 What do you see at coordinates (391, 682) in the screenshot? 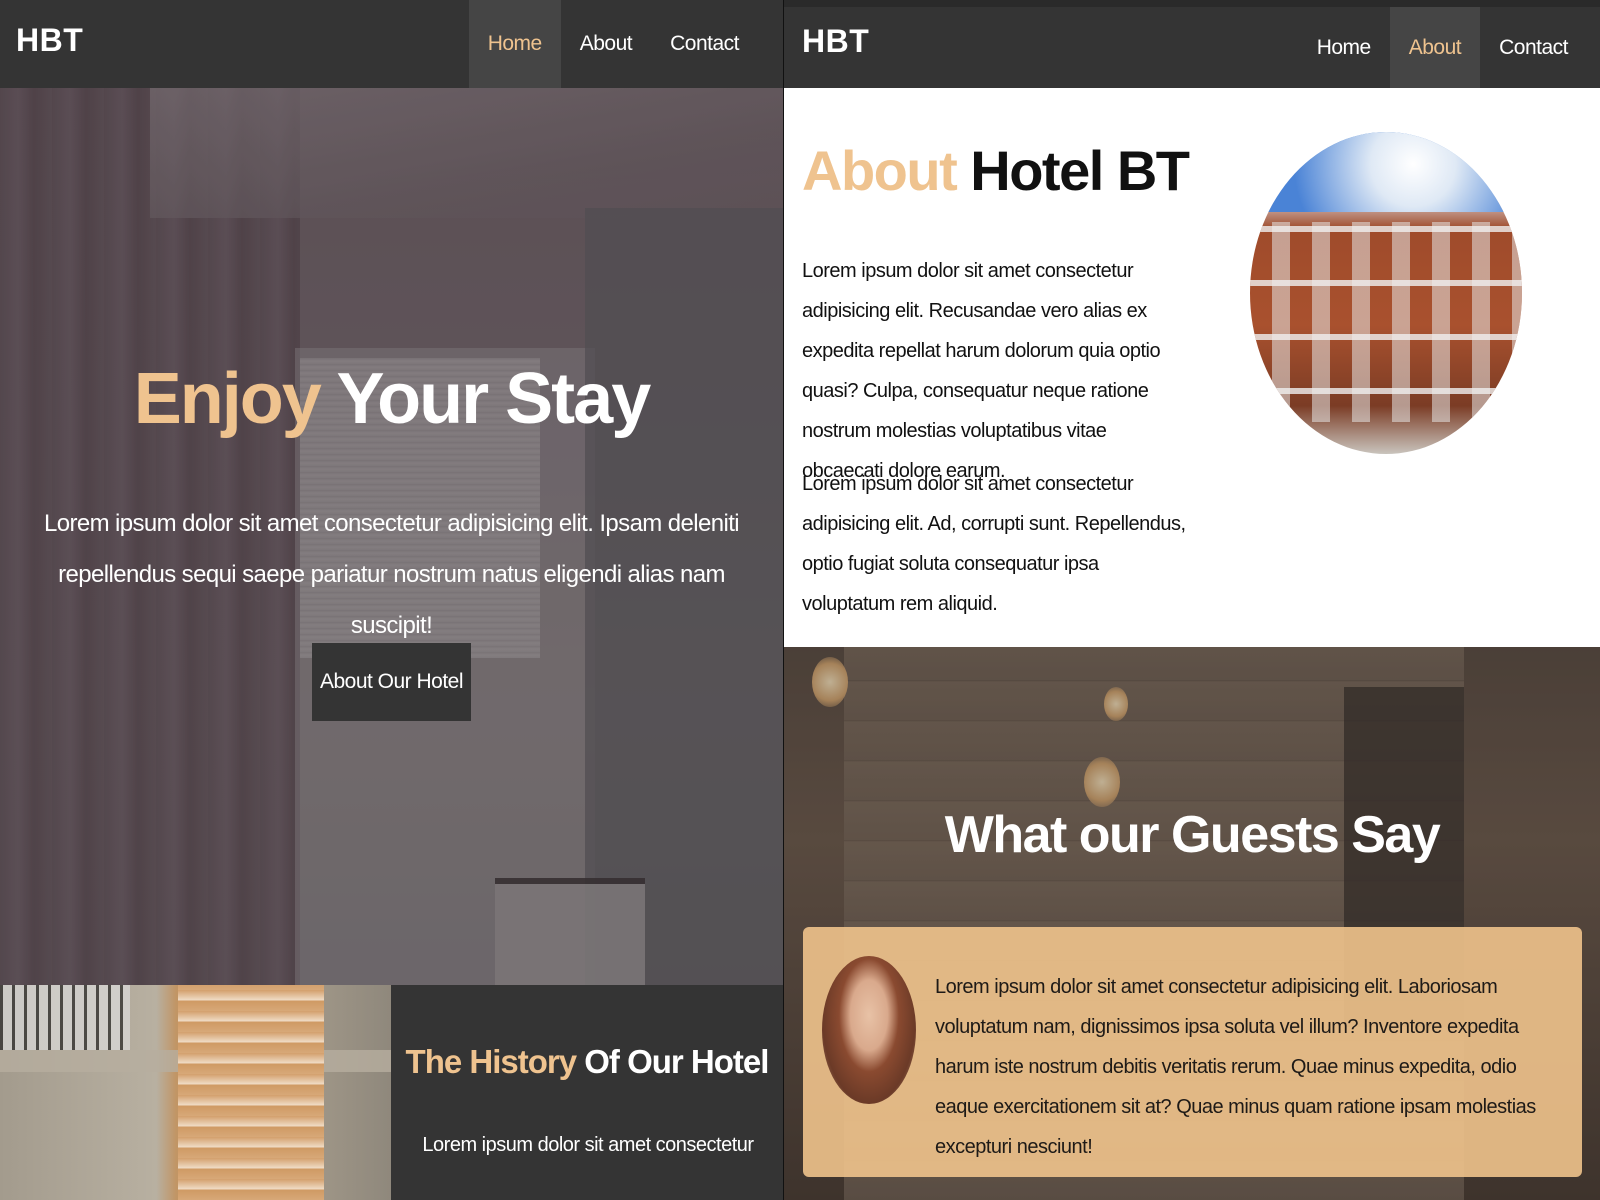
I see `about-our-hotel-button: About Our Hotel` at bounding box center [391, 682].